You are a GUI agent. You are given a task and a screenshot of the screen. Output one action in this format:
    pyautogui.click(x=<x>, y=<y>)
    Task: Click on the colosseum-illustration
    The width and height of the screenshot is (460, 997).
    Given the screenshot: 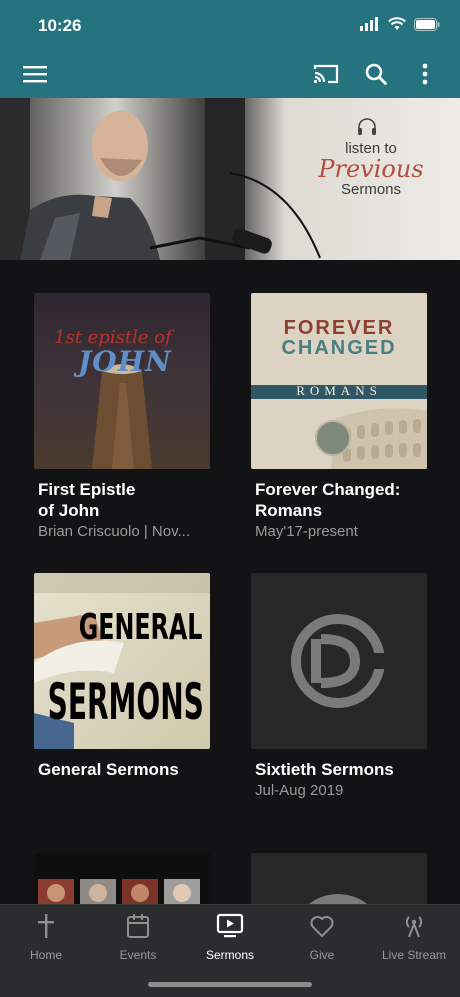 What is the action you would take?
    pyautogui.click(x=371, y=438)
    